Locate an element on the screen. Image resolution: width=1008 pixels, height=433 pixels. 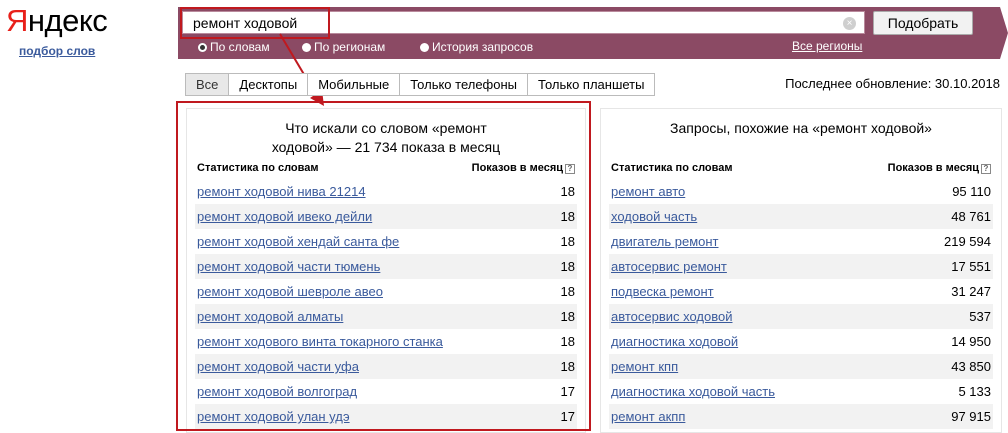
radio-selected-icon is located at coordinates (202, 47).